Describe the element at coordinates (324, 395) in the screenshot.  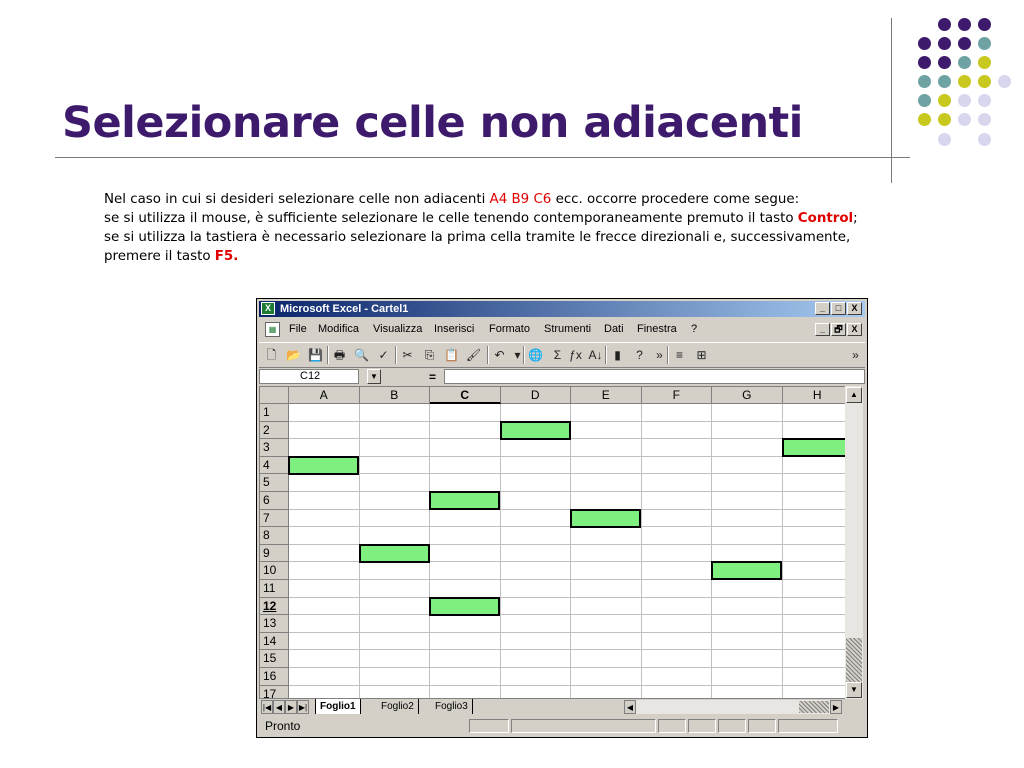
I see `column-header-a: A` at that location.